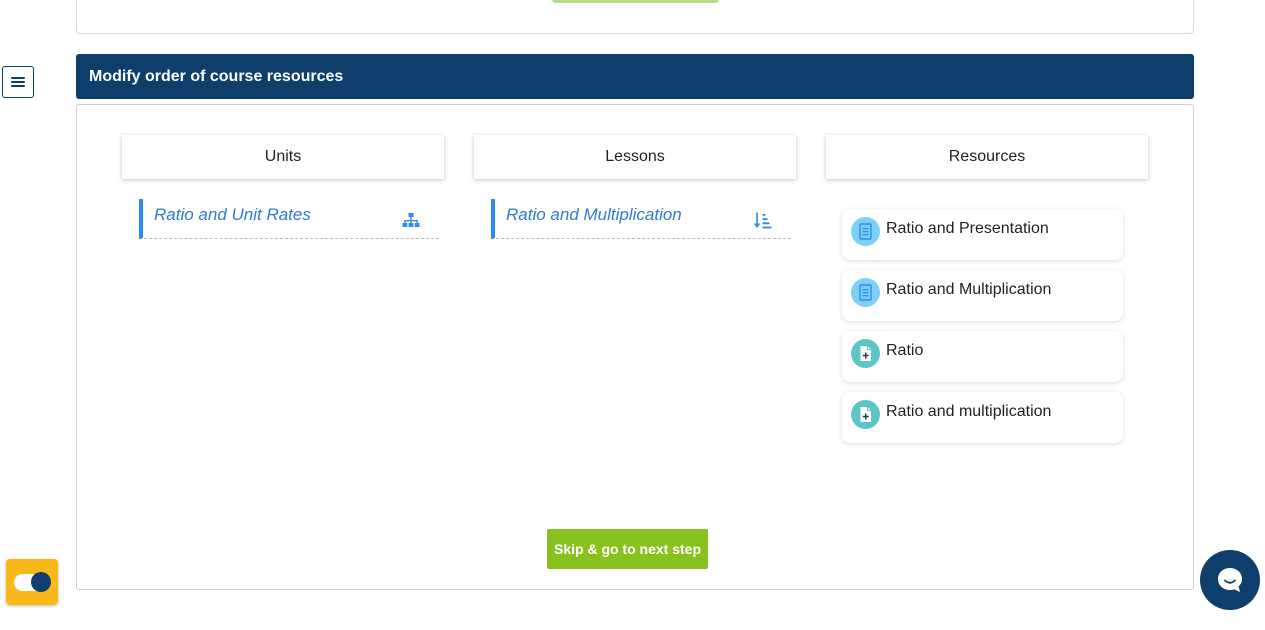  I want to click on toggle-knob, so click(41, 582).